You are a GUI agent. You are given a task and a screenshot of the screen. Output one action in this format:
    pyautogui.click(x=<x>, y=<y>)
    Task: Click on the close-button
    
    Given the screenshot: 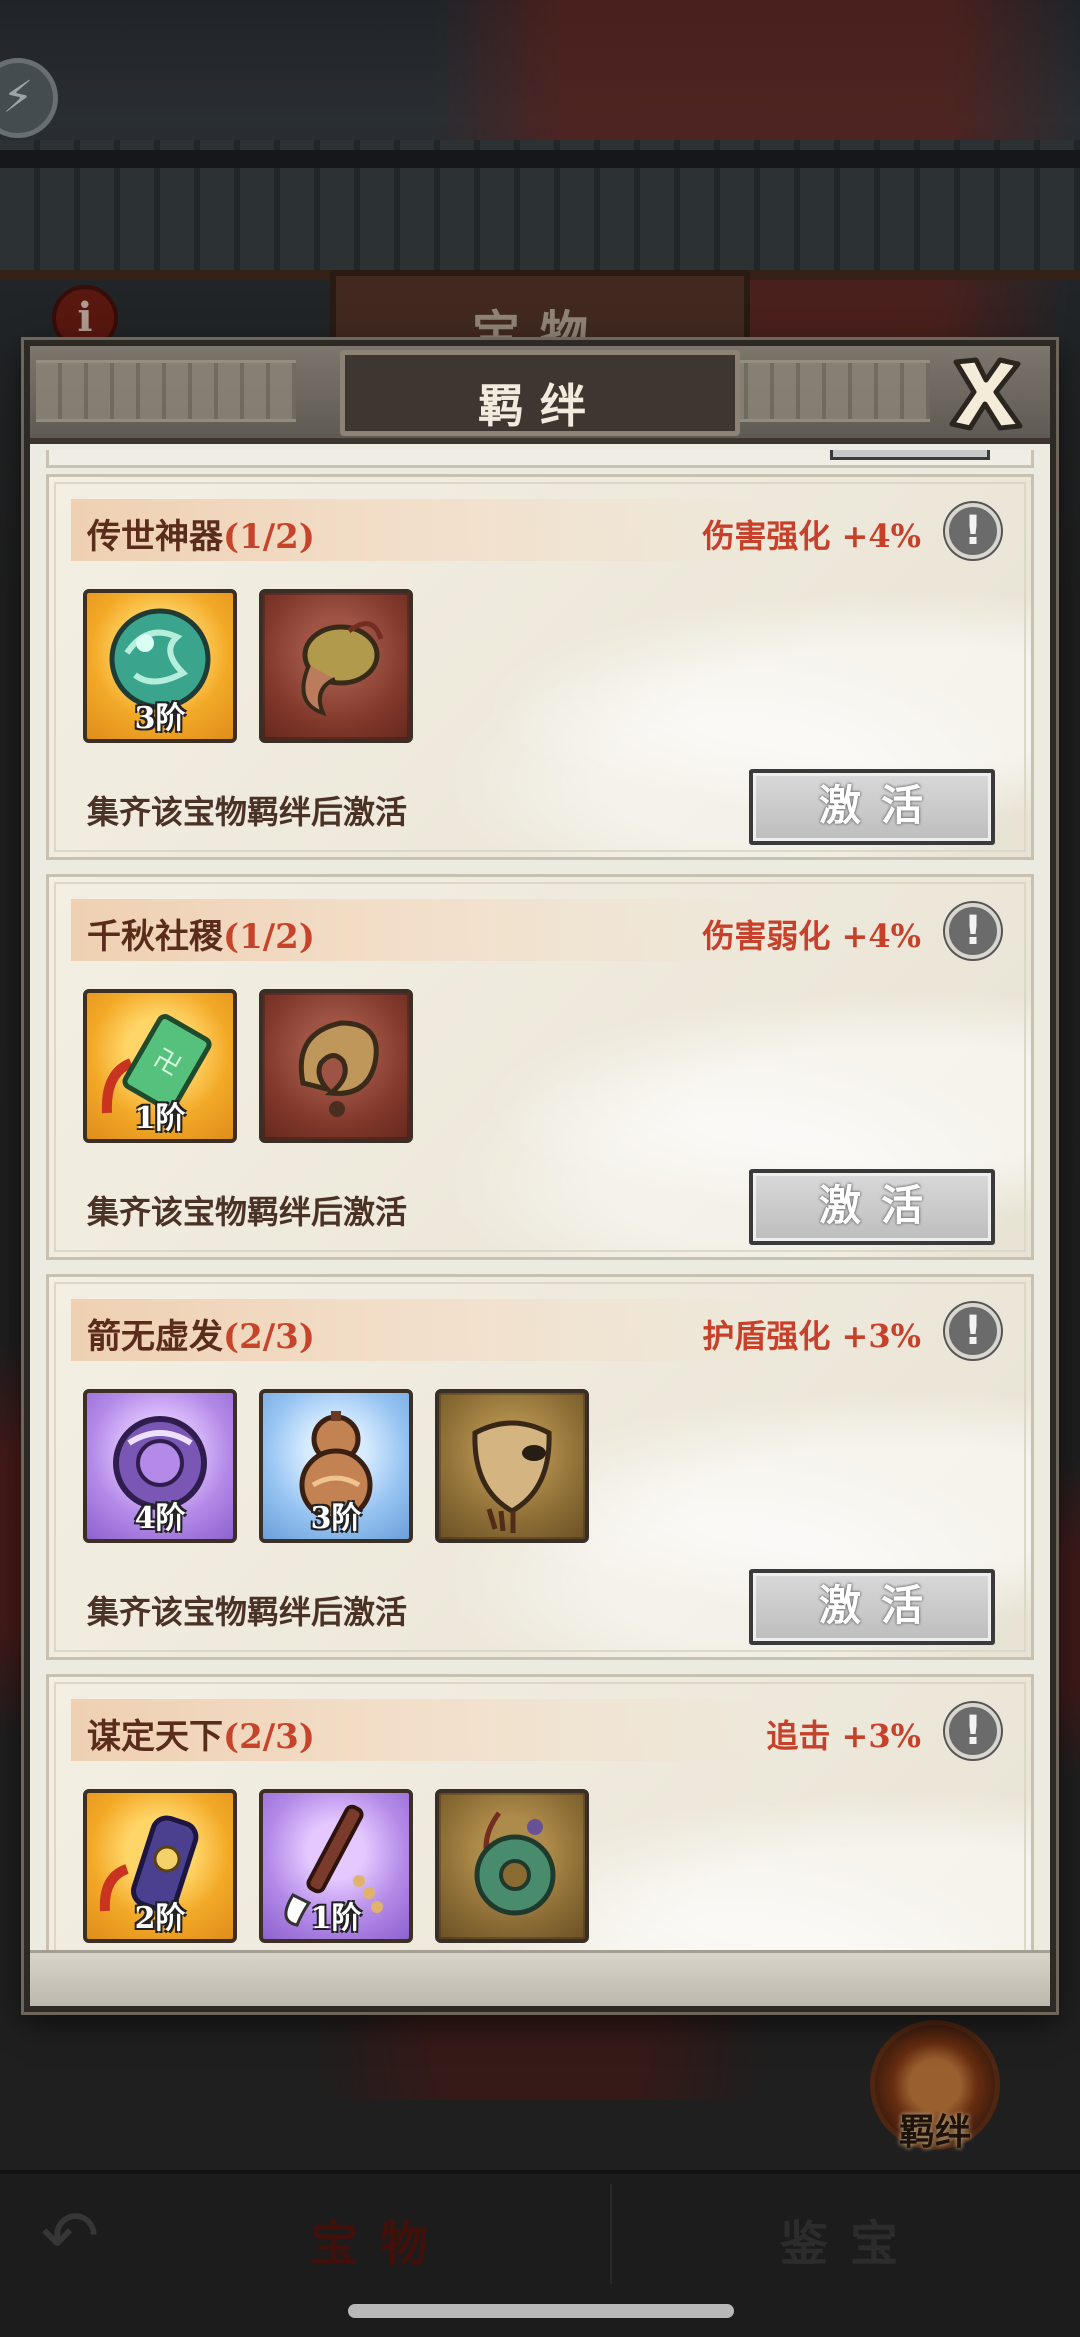 What is the action you would take?
    pyautogui.click(x=985, y=393)
    